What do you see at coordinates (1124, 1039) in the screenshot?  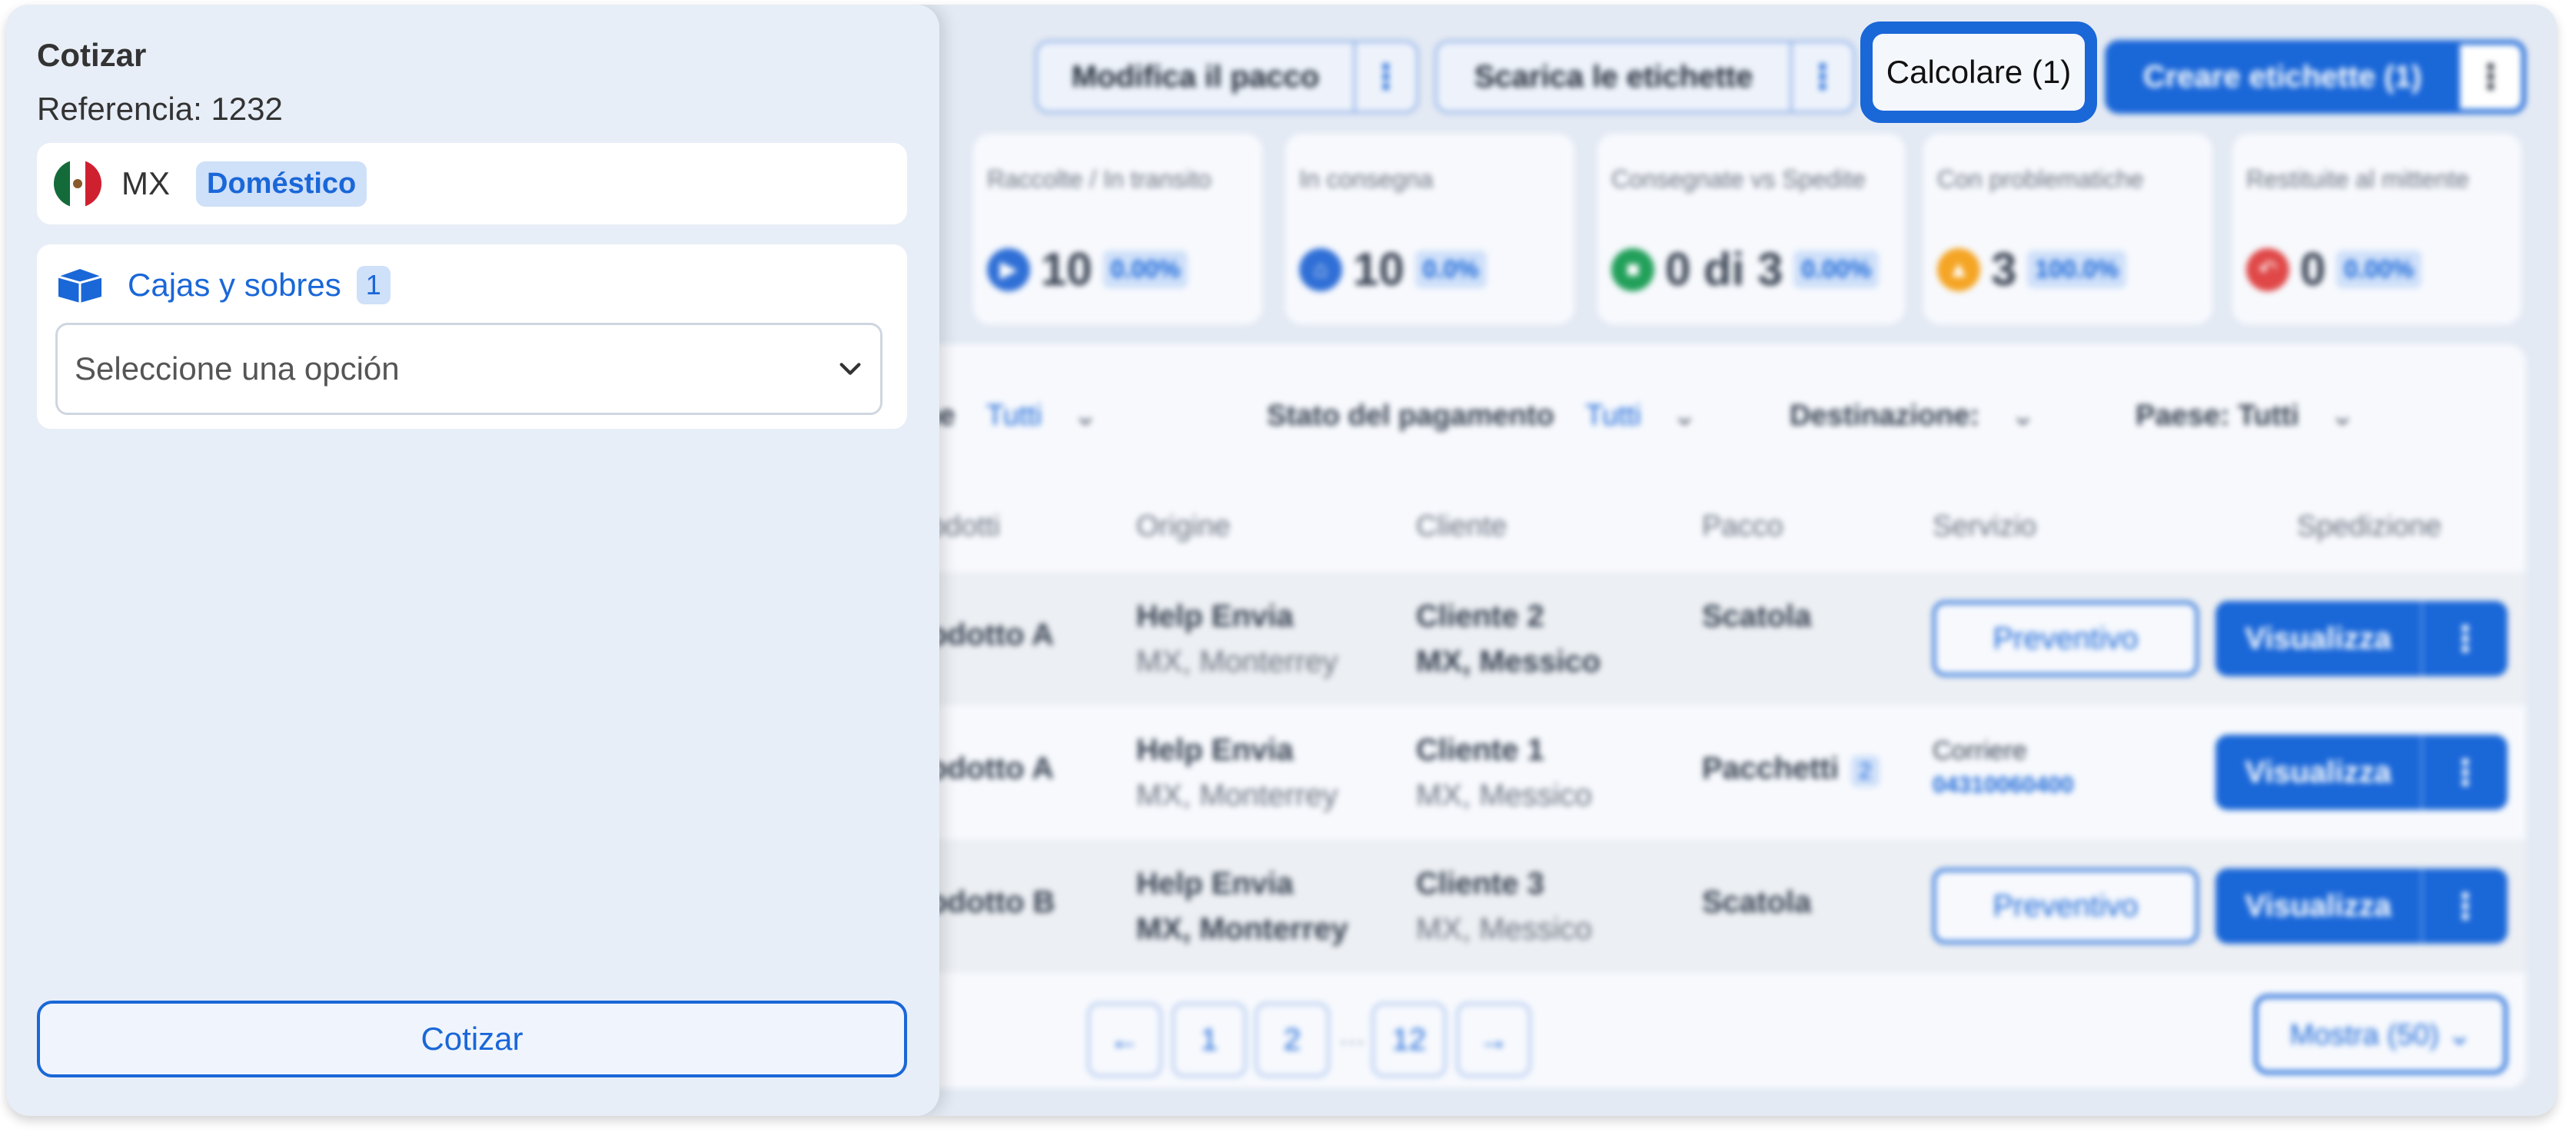 I see `prev-page-button: ←` at bounding box center [1124, 1039].